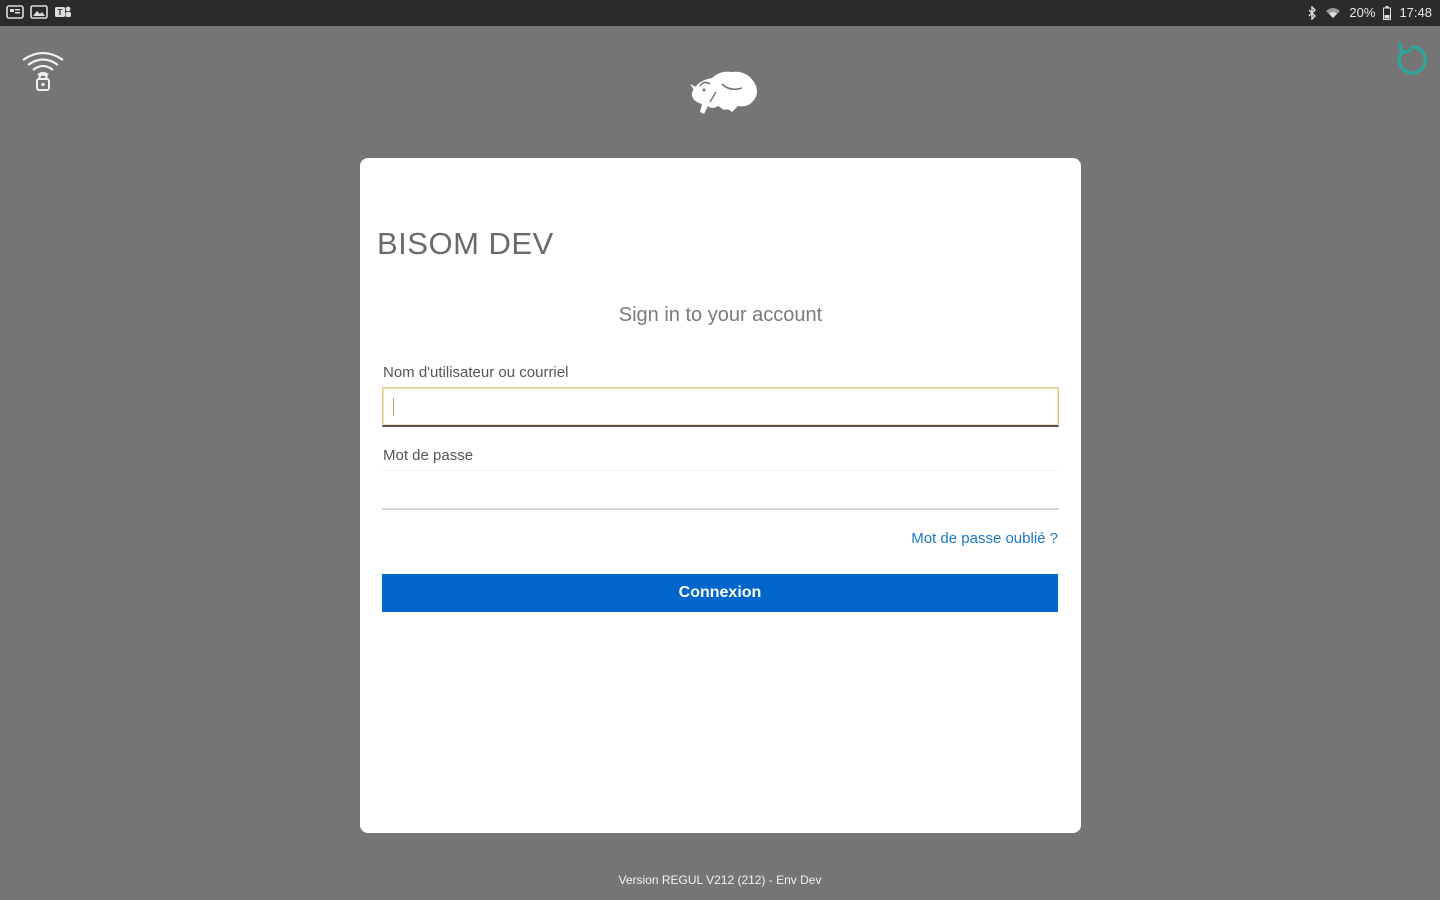 This screenshot has height=900, width=1440. Describe the element at coordinates (60, 12) in the screenshot. I see `svg-text: T` at that location.